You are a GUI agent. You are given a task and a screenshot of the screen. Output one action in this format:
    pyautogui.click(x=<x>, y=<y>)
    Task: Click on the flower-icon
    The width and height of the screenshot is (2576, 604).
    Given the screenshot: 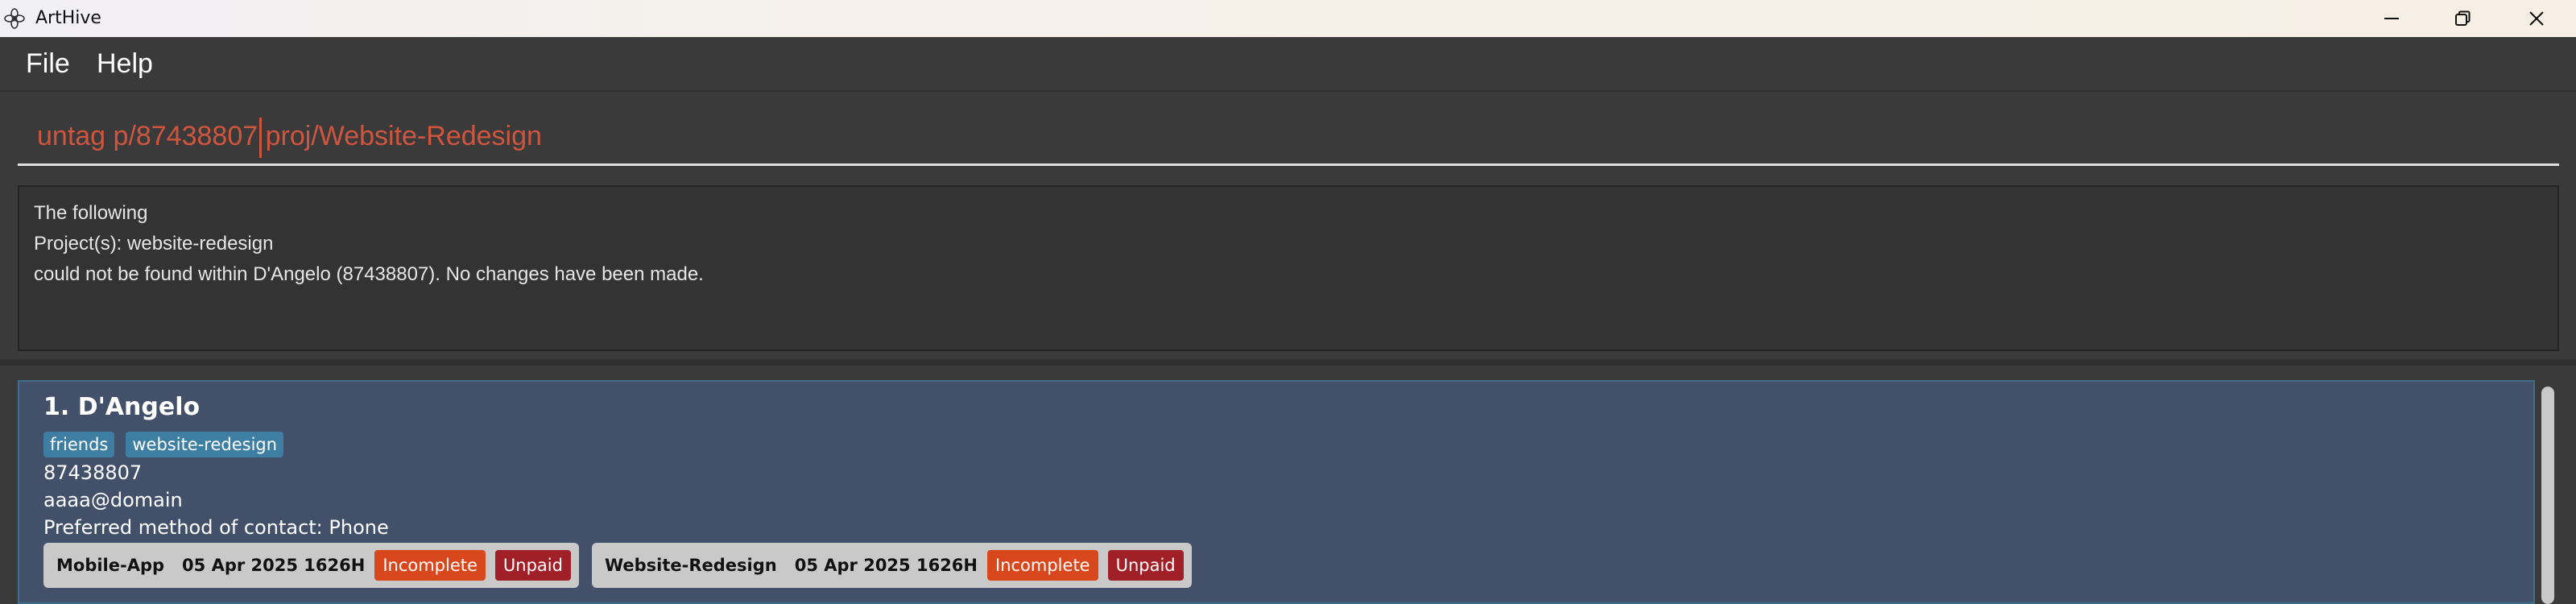 What is the action you would take?
    pyautogui.click(x=15, y=18)
    